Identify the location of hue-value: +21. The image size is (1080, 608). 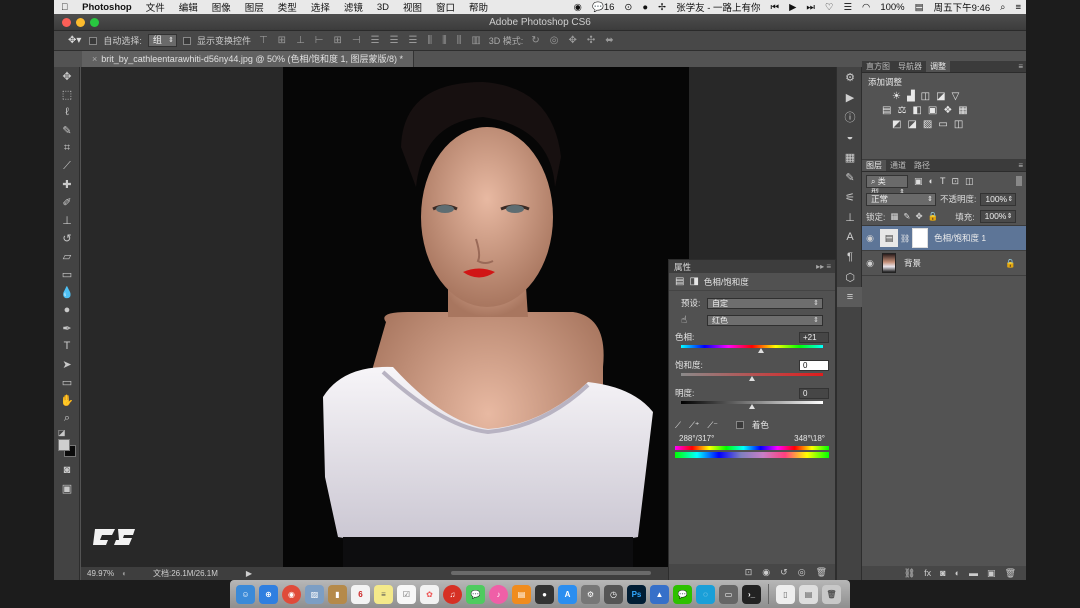
(814, 337).